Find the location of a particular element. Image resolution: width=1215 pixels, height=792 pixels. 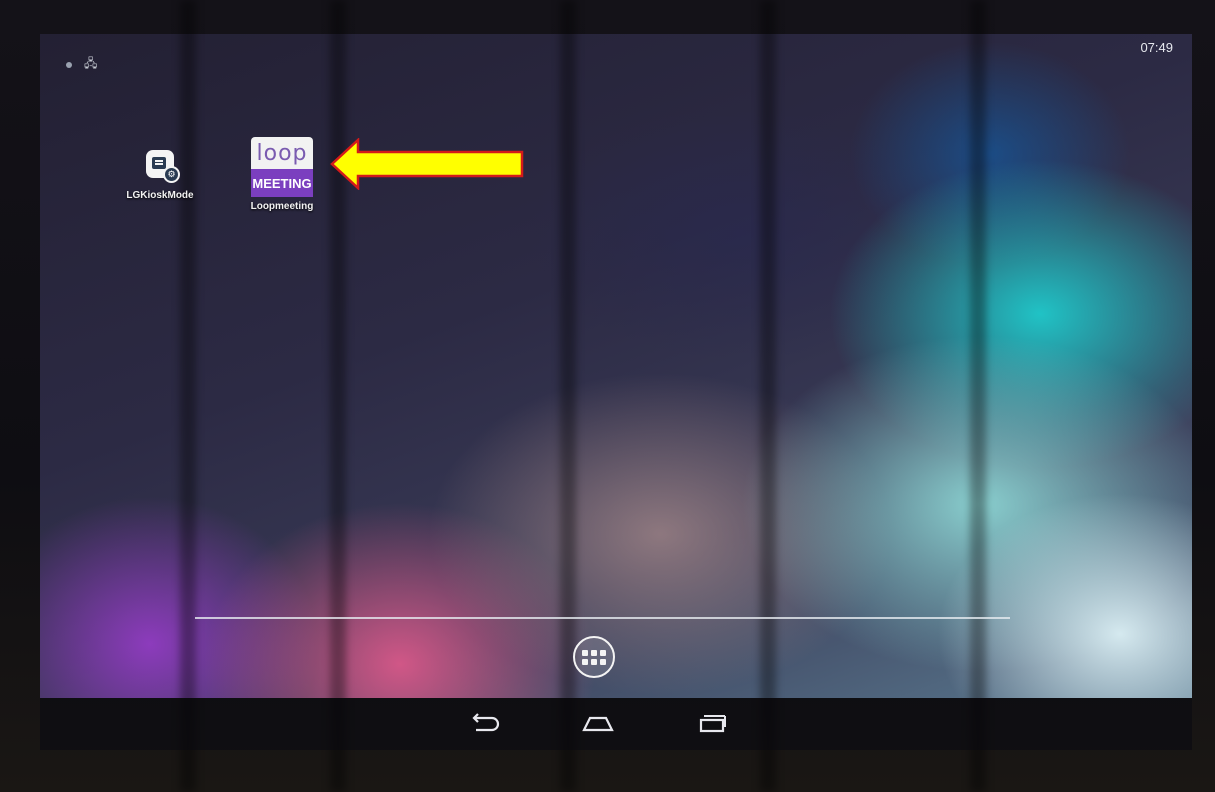

loop-logo-text: loop is located at coordinates (282, 153).